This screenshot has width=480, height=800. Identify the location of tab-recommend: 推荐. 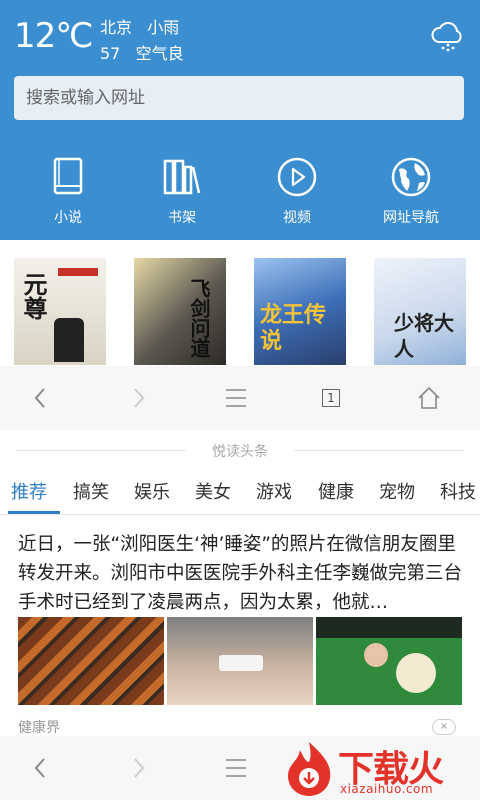
(29, 491).